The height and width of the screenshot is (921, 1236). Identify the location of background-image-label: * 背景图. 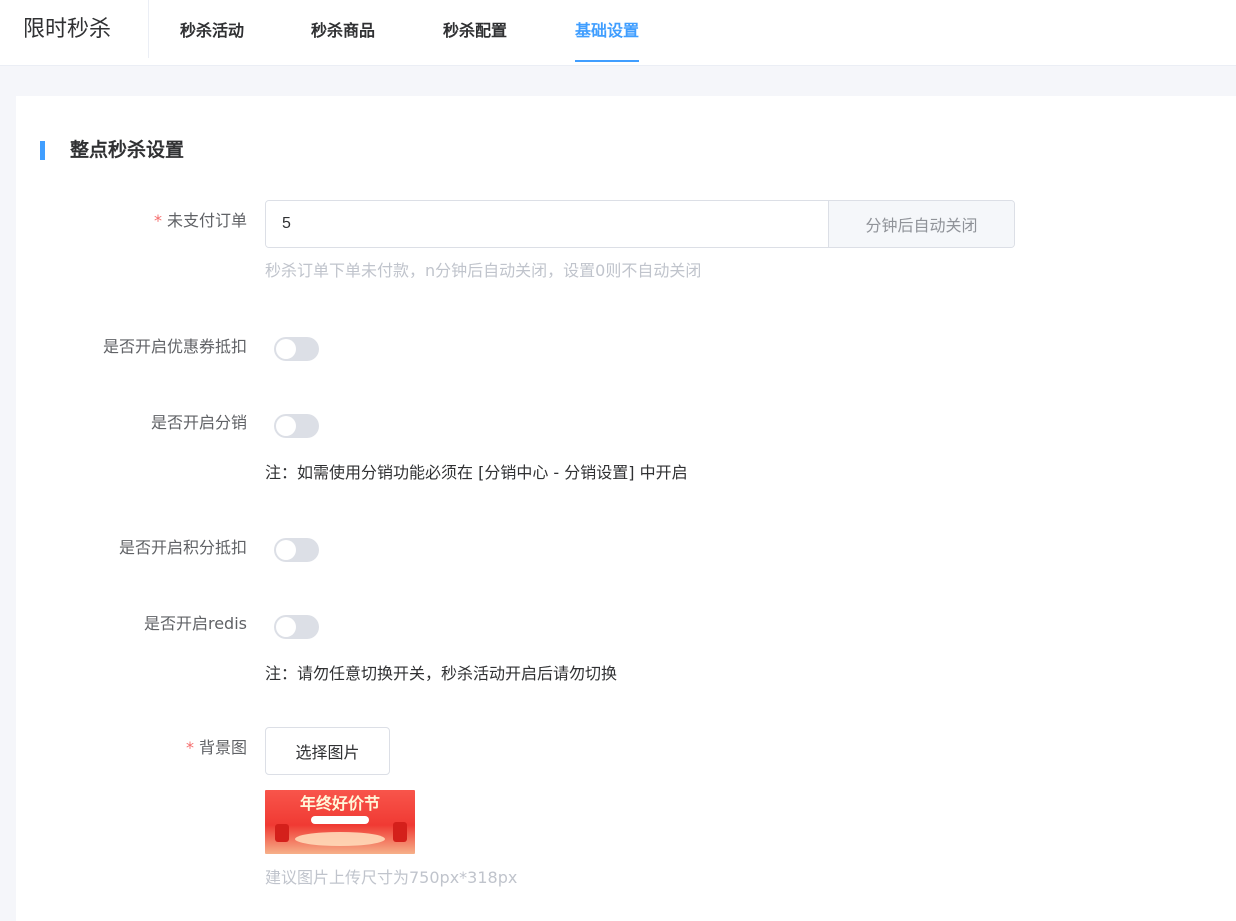
(216, 748).